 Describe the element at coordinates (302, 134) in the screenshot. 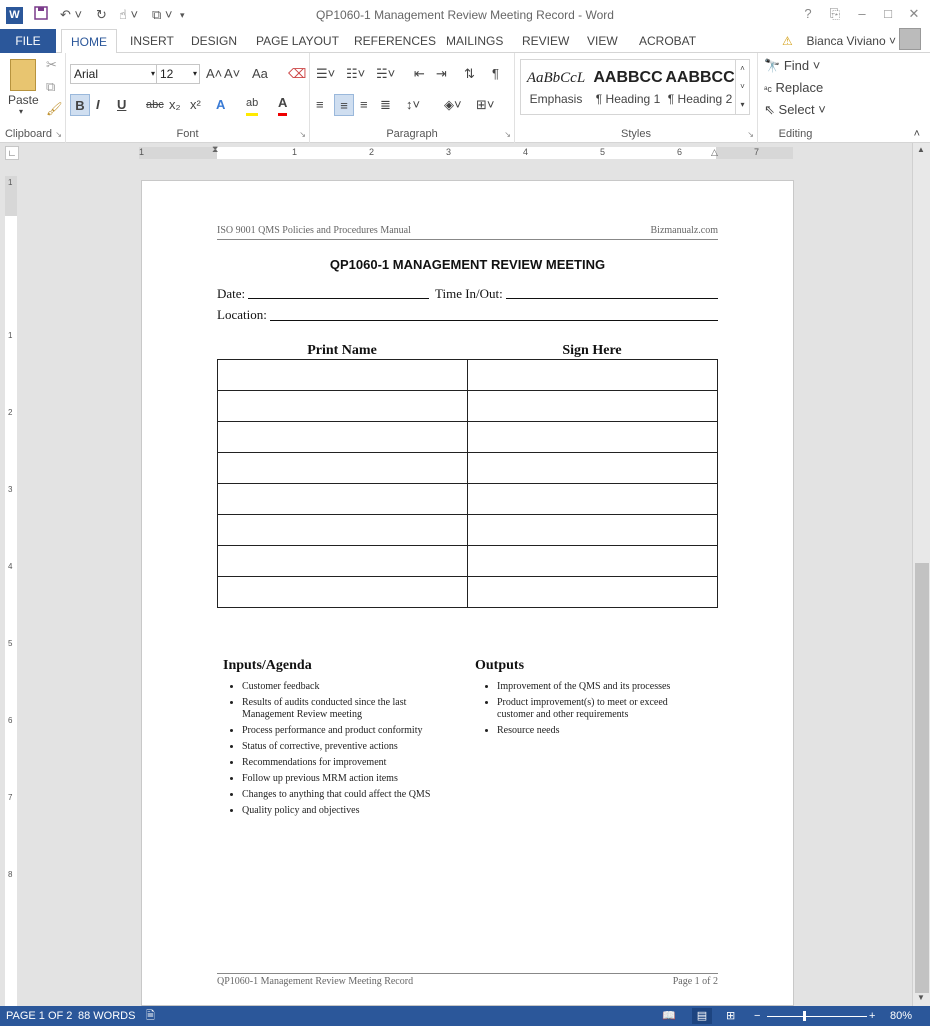

I see `font-launcher-icon: ↘` at that location.